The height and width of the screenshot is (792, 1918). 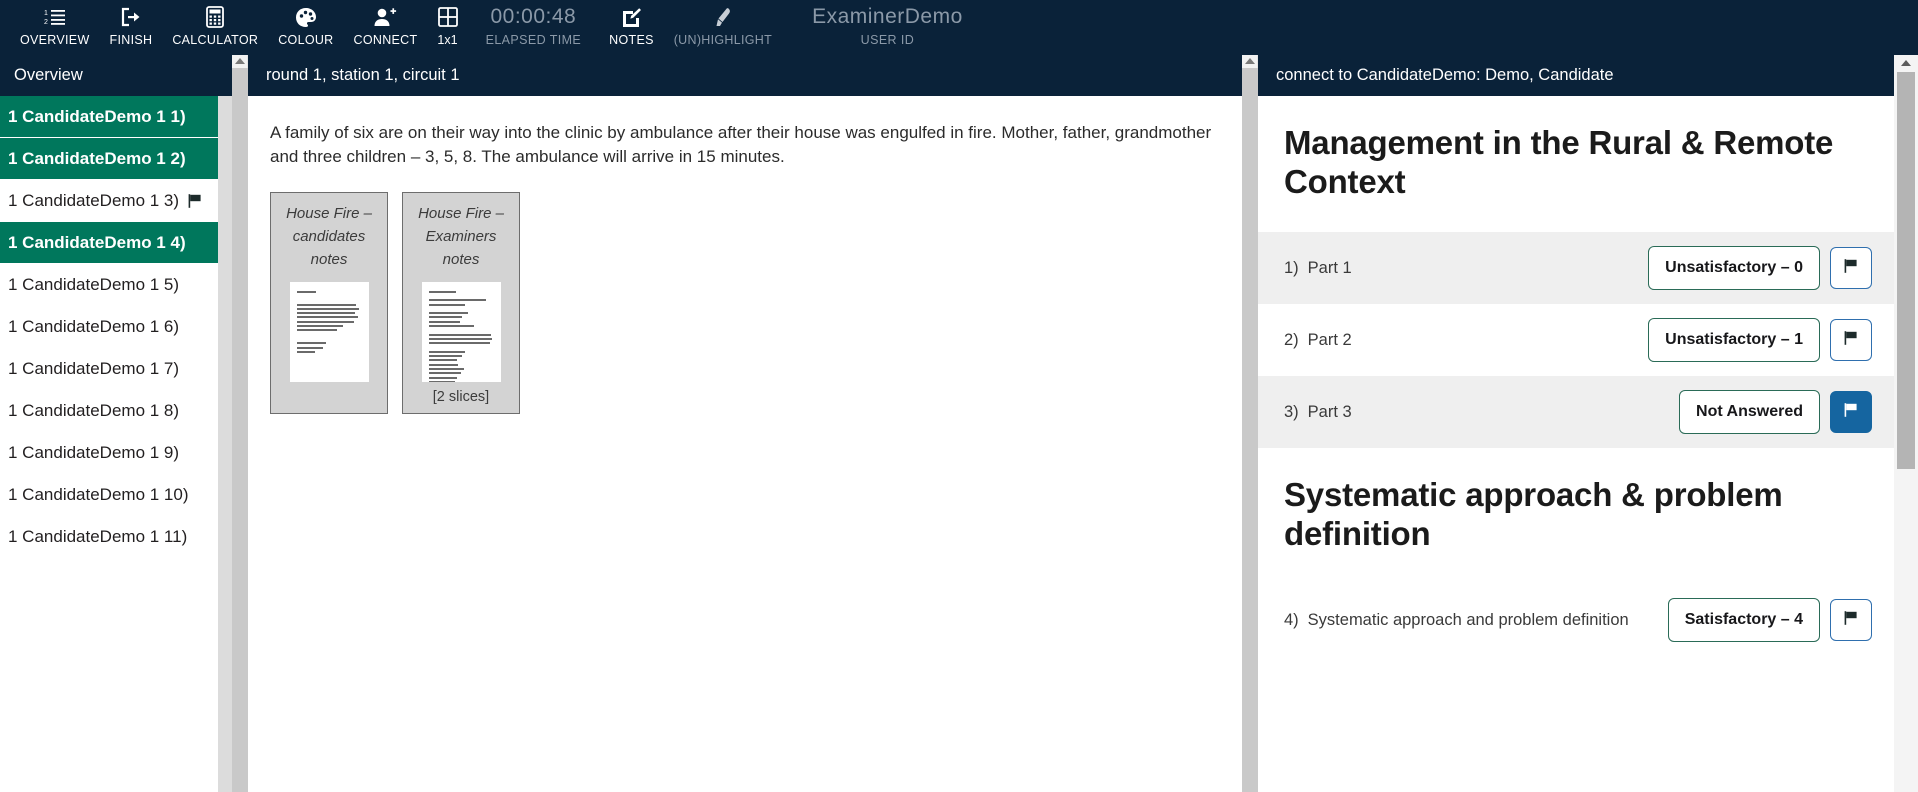 I want to click on document-thumbnail-1: House Fire – candidates notes, so click(x=329, y=303).